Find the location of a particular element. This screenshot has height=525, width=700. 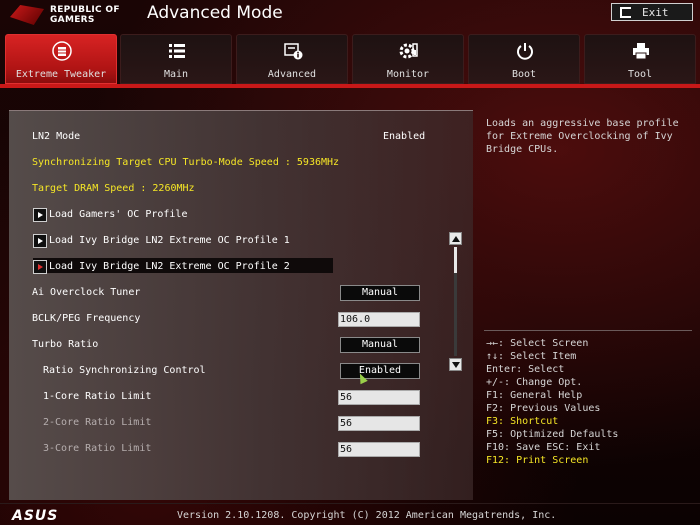

power-icon is located at coordinates (525, 51).